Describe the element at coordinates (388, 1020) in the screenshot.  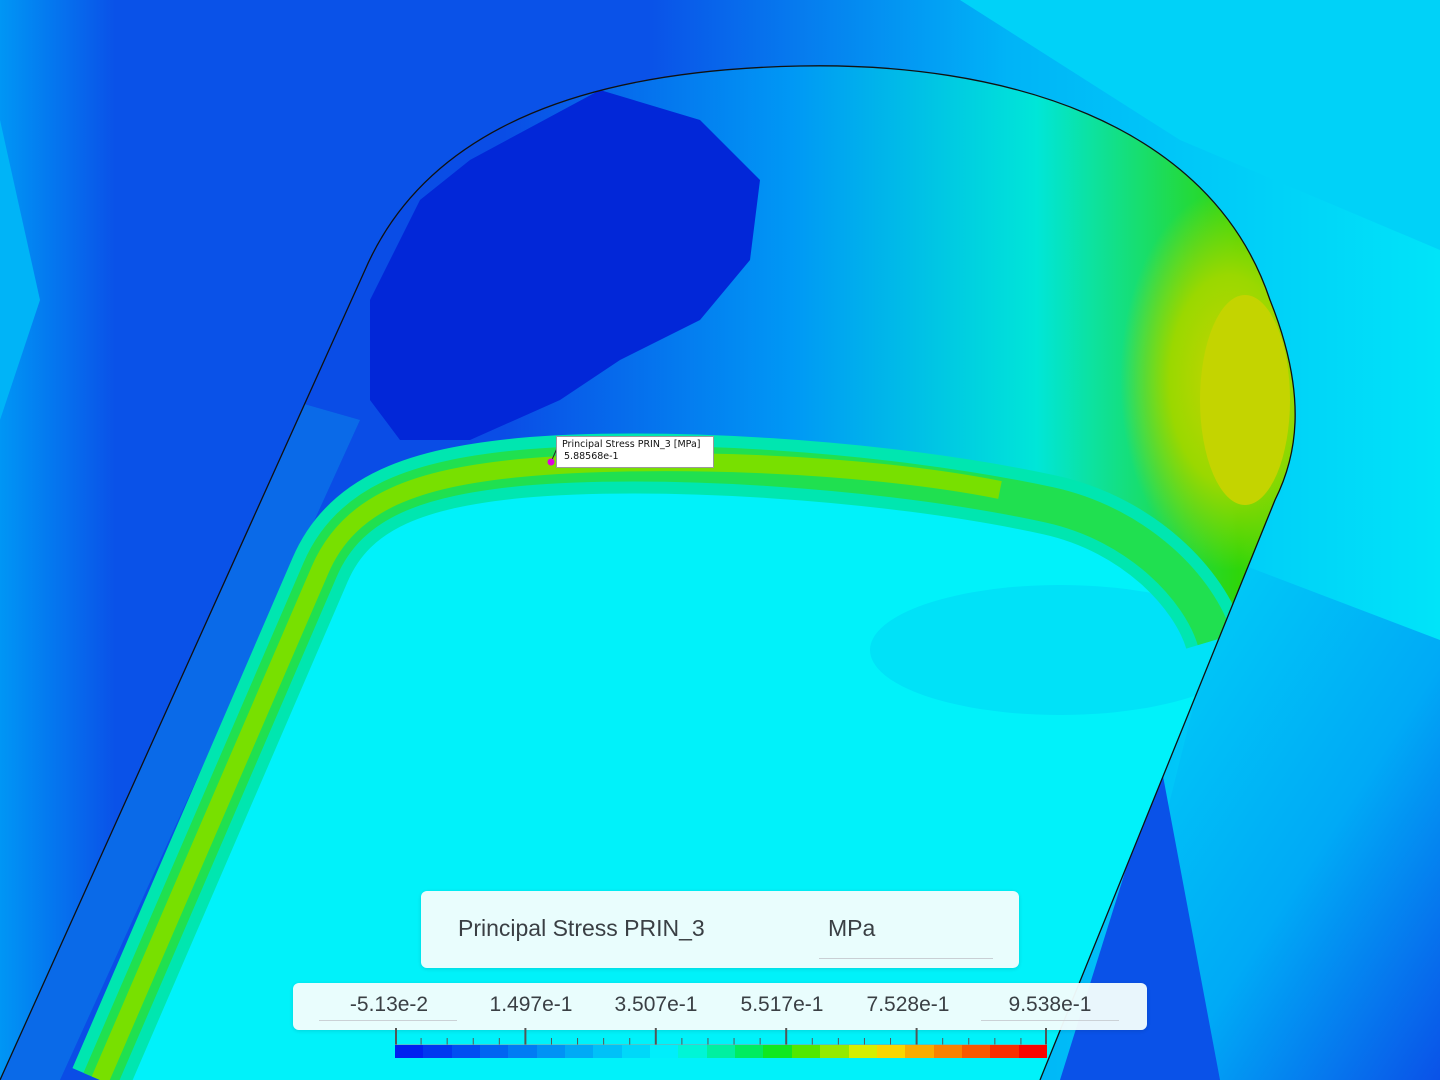
I see `legend-min-field-line` at that location.